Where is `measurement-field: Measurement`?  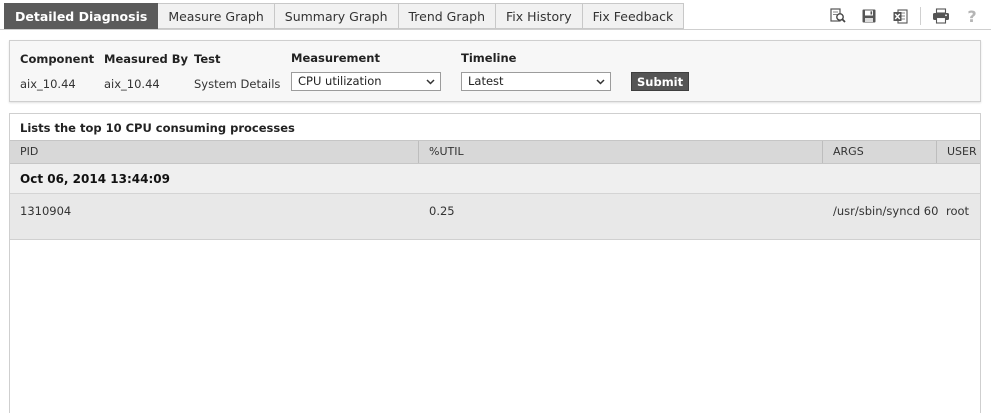 measurement-field: Measurement is located at coordinates (335, 58).